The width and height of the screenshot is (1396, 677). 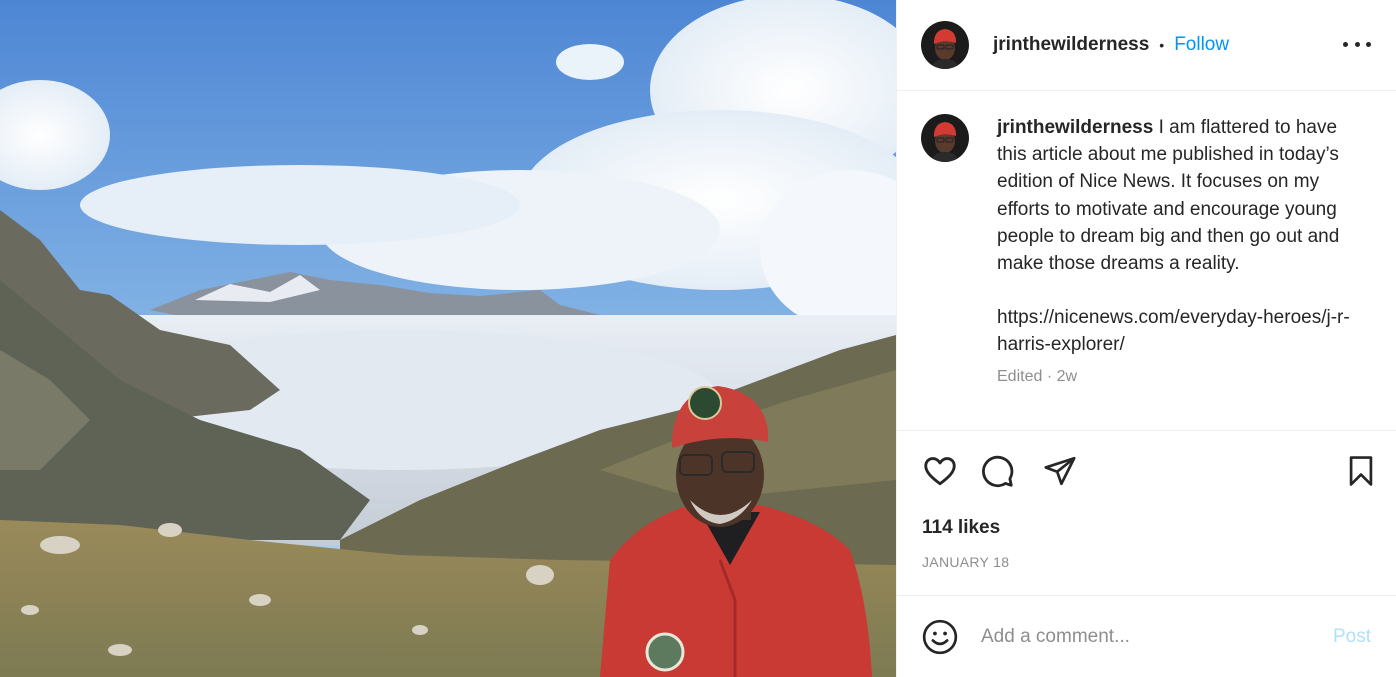 I want to click on more-options-icon, so click(x=1357, y=44).